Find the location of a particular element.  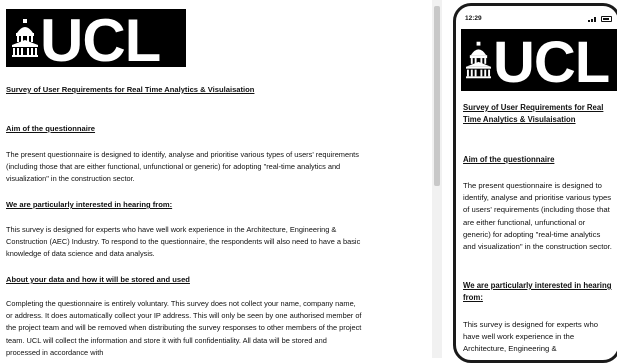

logo-text: UCL is located at coordinates (100, 38).